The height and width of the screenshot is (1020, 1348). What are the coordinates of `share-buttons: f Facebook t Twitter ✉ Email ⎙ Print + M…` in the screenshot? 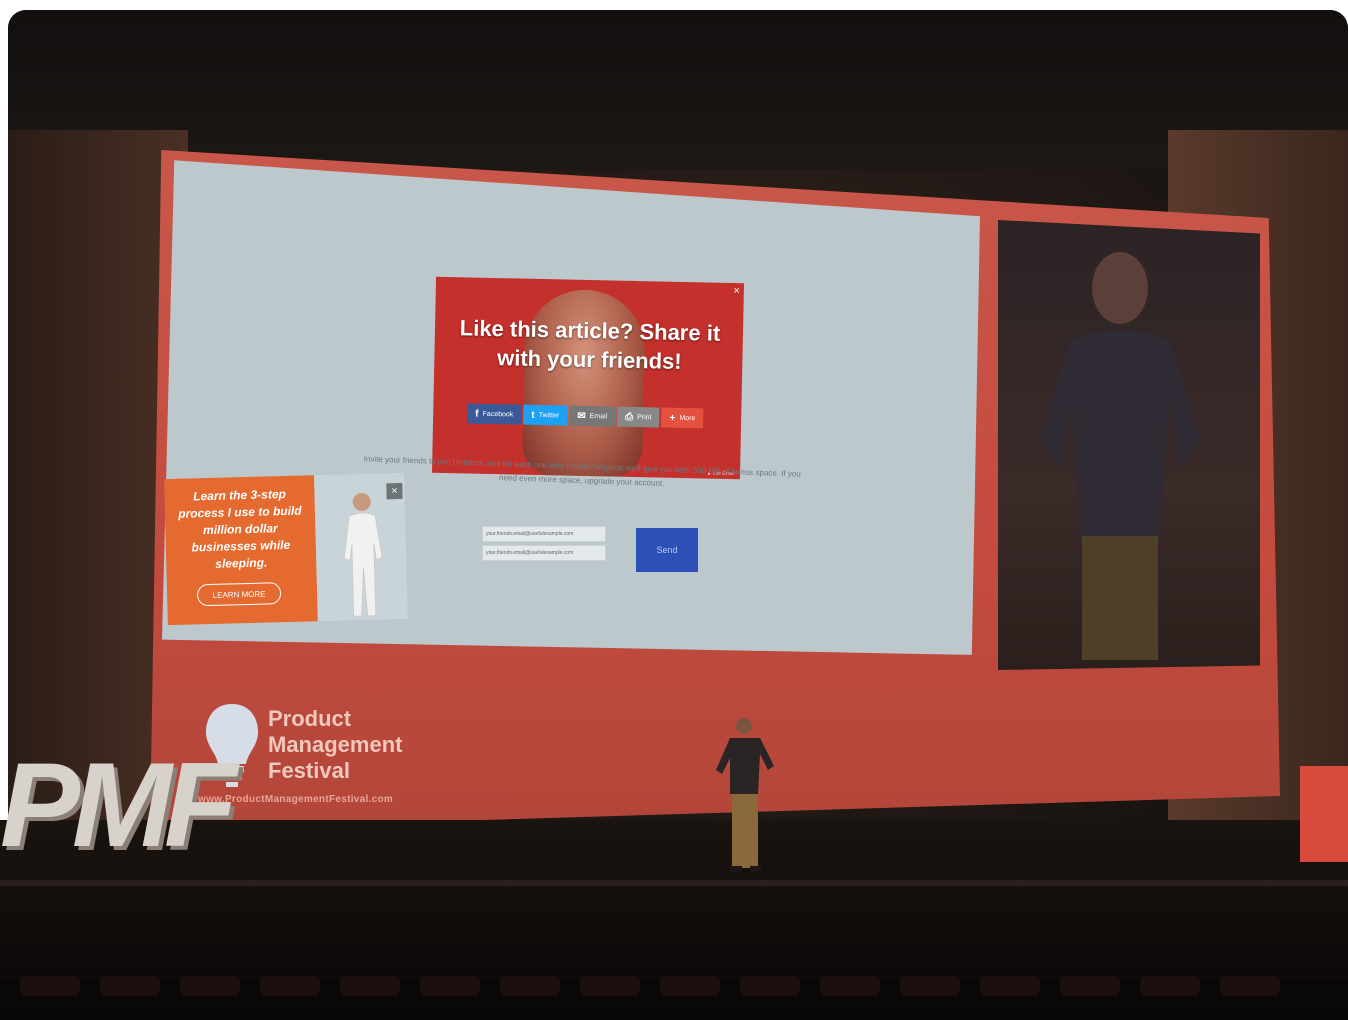 It's located at (585, 416).